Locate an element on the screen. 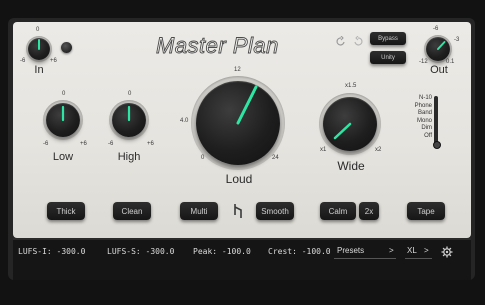 The image size is (485, 305). loud-tick-12: 12 is located at coordinates (237, 70).